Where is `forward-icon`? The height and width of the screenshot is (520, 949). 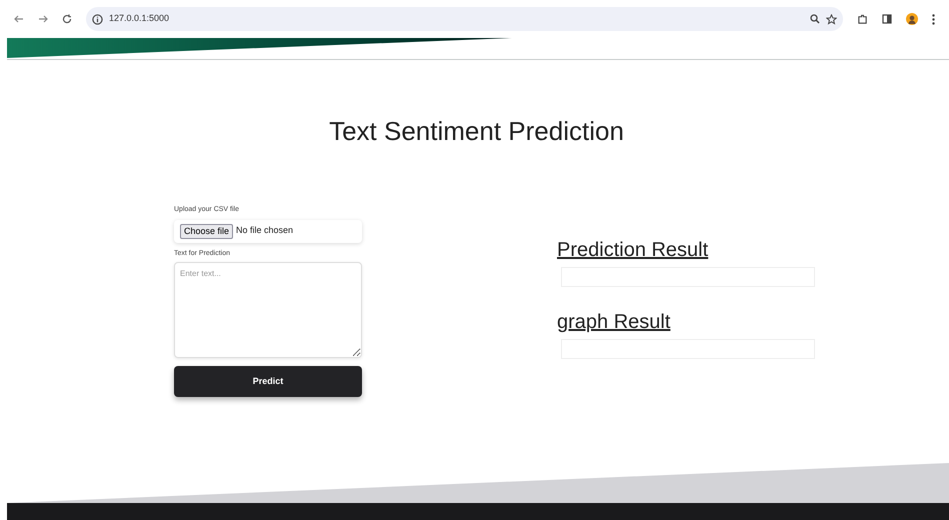 forward-icon is located at coordinates (43, 19).